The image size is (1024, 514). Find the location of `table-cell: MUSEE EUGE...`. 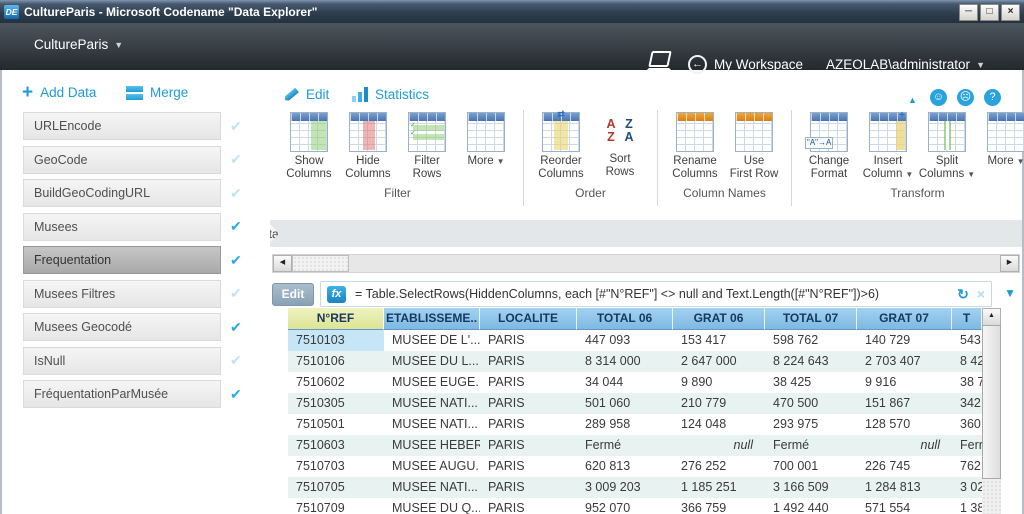

table-cell: MUSEE EUGE... is located at coordinates (432, 382).